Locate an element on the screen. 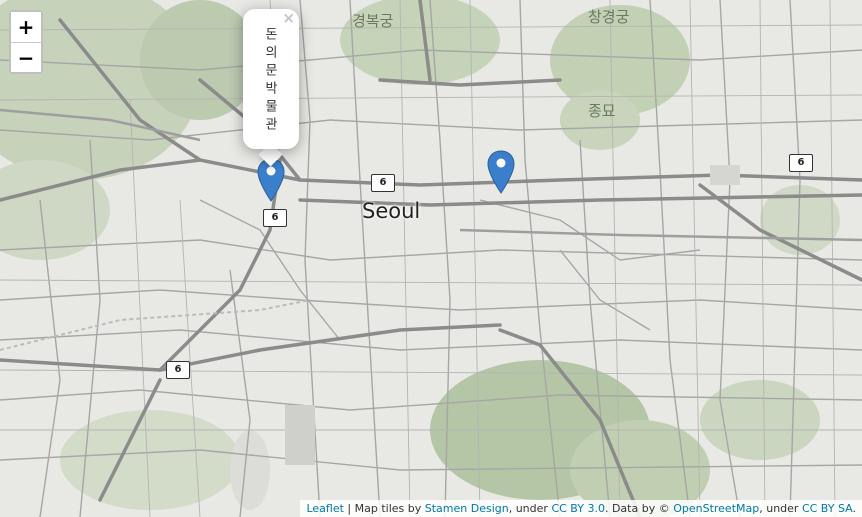 The height and width of the screenshot is (517, 862). attribution-text: | Map tiles by is located at coordinates (384, 508).